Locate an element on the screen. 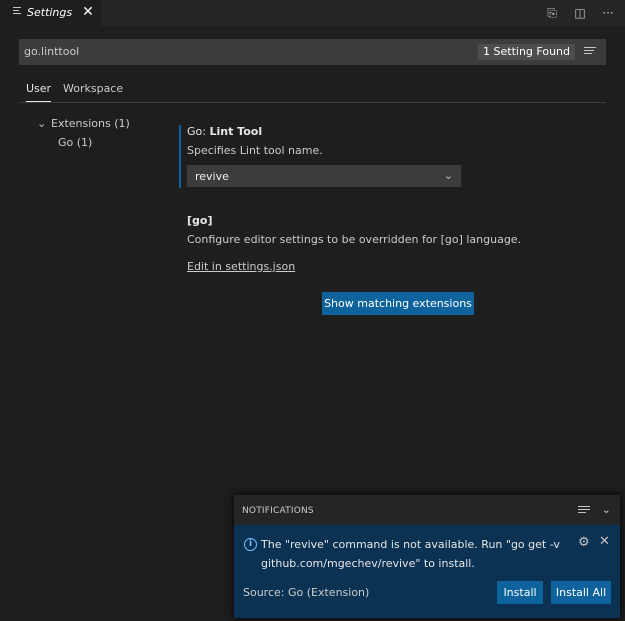 Image resolution: width=625 pixels, height=621 pixels. gear-icon: ⚙ is located at coordinates (584, 542).